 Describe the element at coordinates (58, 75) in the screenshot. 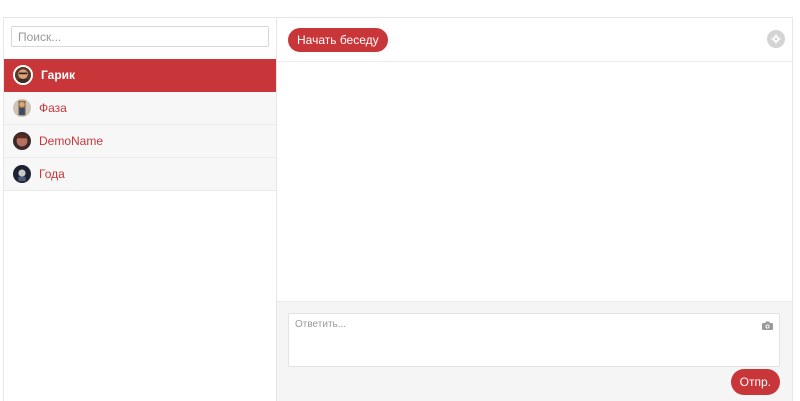

I see `contact-name: Гарик` at that location.